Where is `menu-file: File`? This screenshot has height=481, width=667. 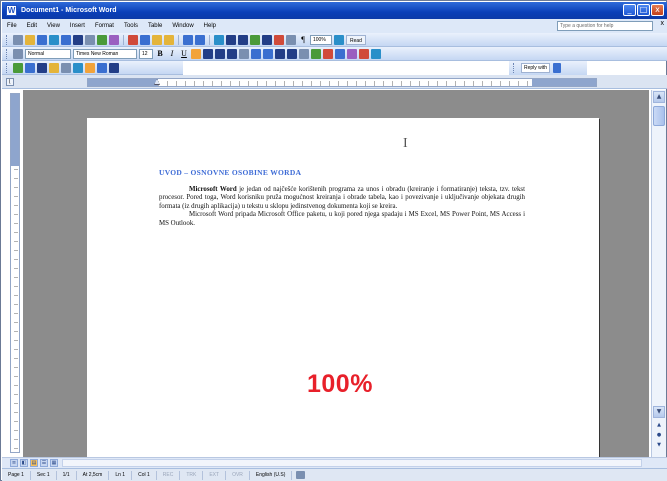 menu-file: File is located at coordinates (12, 26).